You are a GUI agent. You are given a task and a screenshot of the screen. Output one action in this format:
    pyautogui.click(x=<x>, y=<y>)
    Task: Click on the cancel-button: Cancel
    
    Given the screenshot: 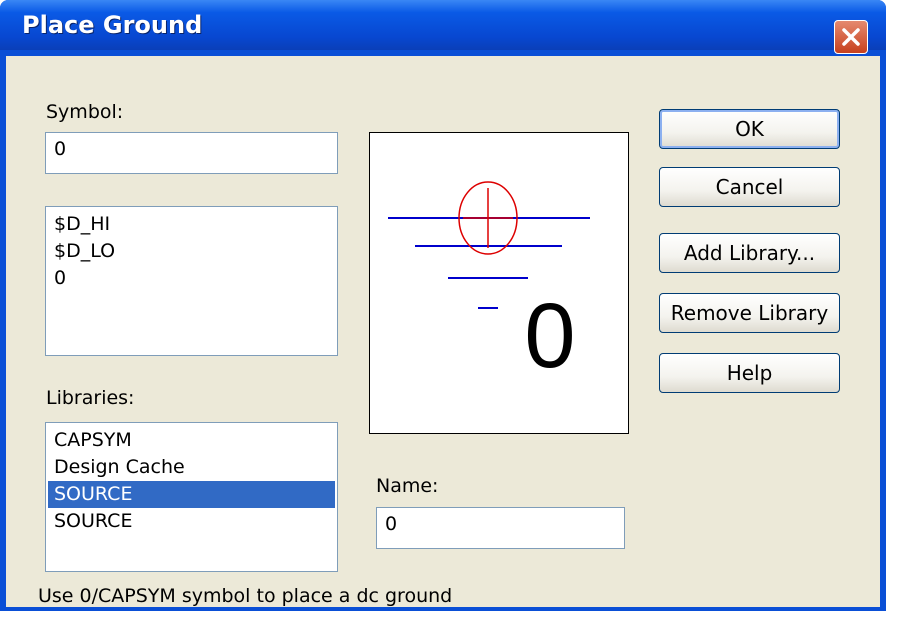 What is the action you would take?
    pyautogui.click(x=749, y=187)
    